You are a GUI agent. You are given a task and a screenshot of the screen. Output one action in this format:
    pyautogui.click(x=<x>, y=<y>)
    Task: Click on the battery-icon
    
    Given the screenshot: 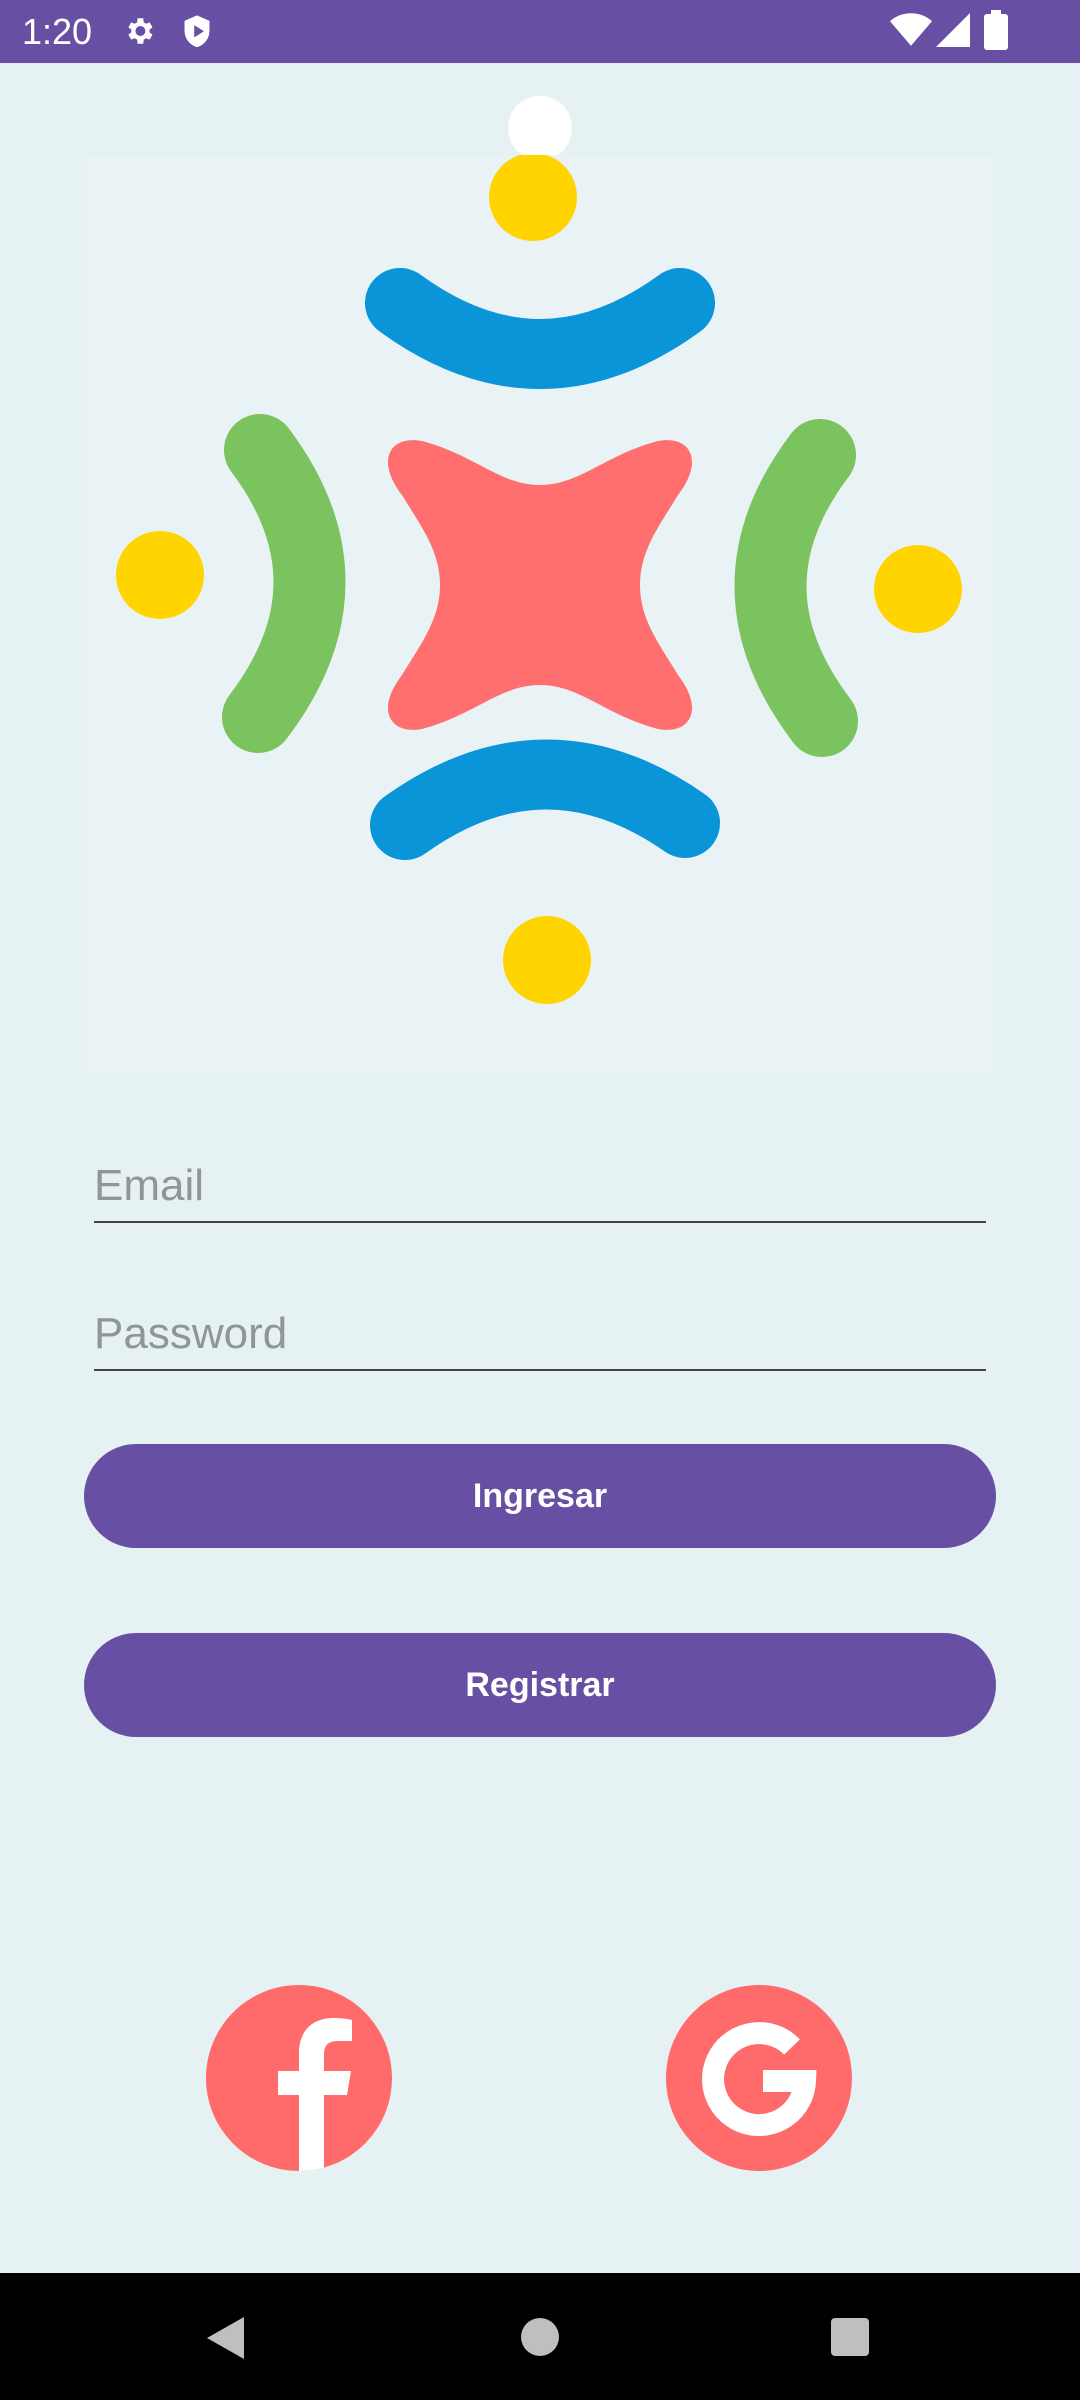 What is the action you would take?
    pyautogui.click(x=996, y=30)
    